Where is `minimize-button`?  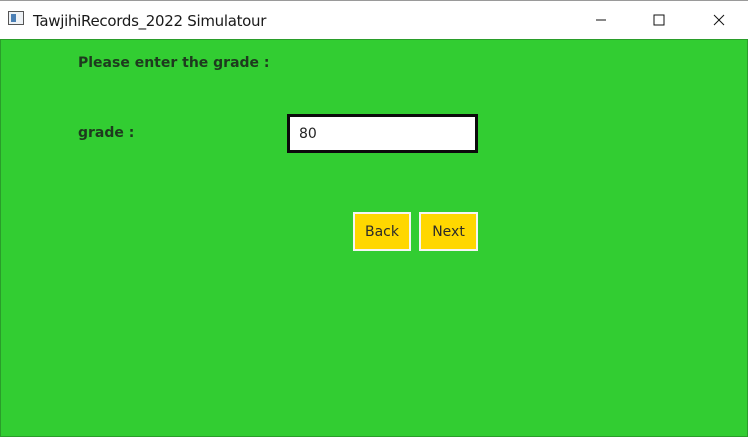
minimize-button is located at coordinates (601, 20).